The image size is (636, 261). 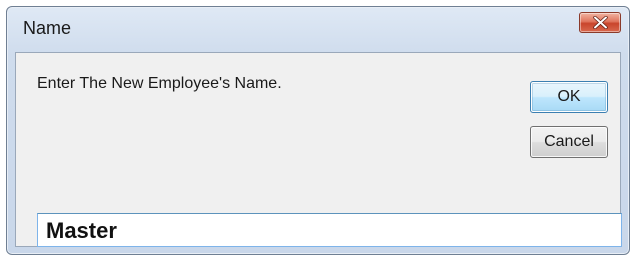 I want to click on employee-name-input, so click(x=329, y=230).